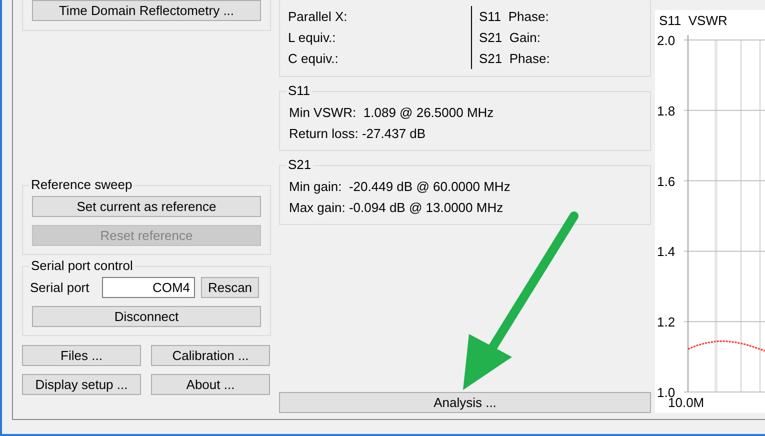 This screenshot has height=436, width=765. I want to click on result-text: Min VSWR: 1.089 @ 26.5000 MHz, so click(392, 113).